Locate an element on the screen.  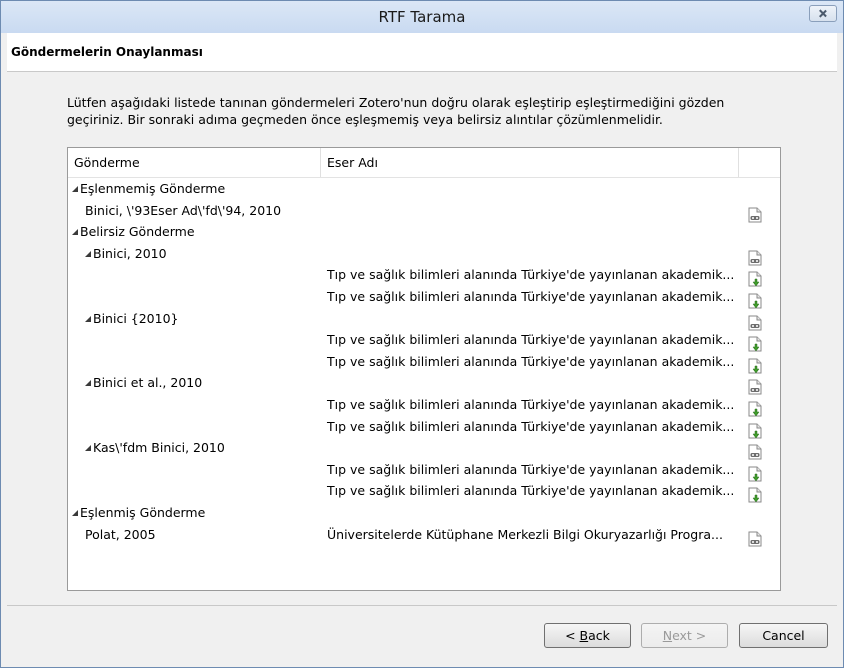
column-header-citation: Gönderme is located at coordinates (107, 162).